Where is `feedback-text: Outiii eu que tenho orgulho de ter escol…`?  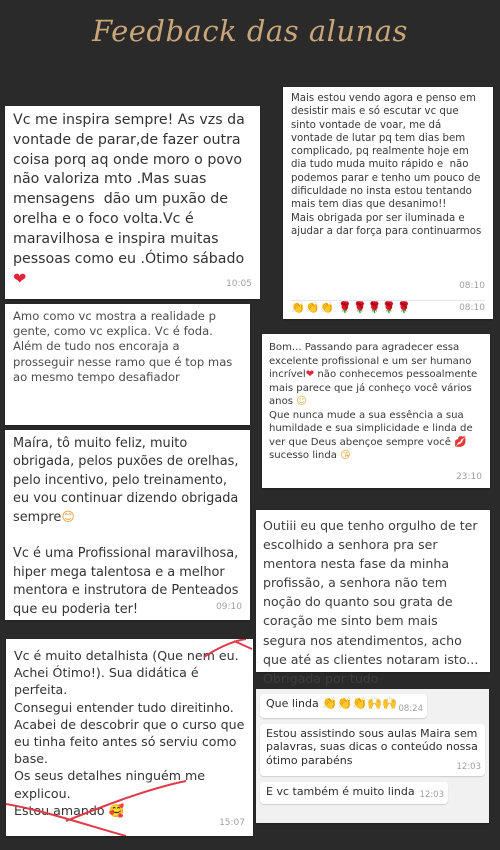
feedback-text: Outiii eu que tenho orgulho de ter escol… is located at coordinates (373, 602).